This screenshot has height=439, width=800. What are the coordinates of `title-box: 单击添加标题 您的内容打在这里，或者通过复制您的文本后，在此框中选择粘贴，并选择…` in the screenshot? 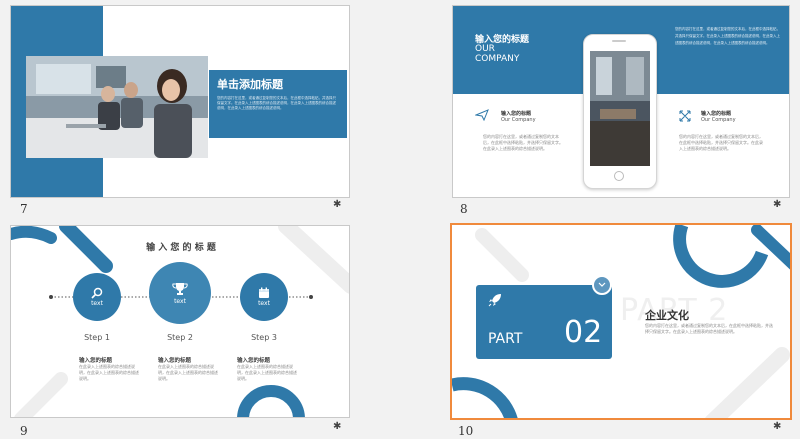 It's located at (278, 104).